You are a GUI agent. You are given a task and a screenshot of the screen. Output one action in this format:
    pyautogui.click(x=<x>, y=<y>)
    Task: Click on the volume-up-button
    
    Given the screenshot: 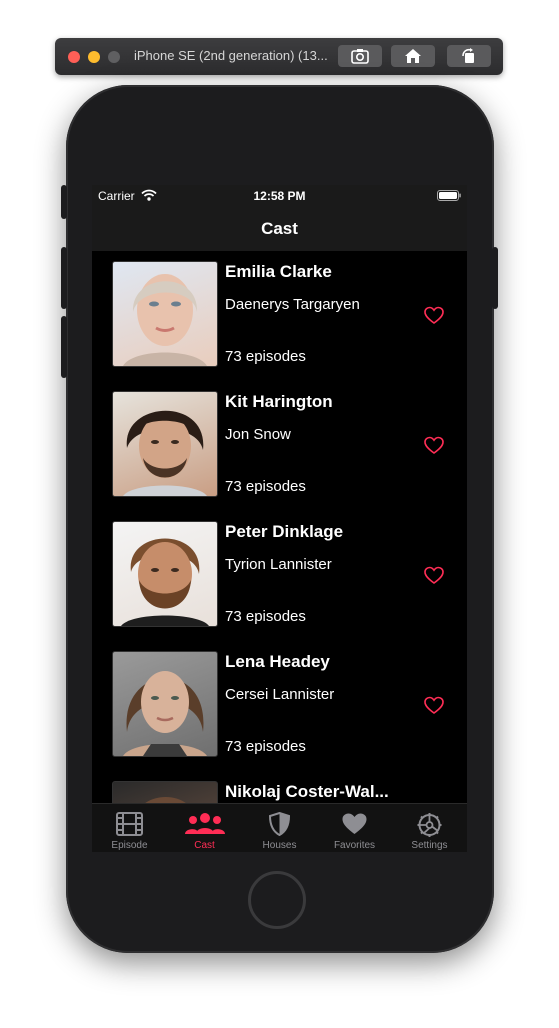 What is the action you would take?
    pyautogui.click(x=64, y=278)
    